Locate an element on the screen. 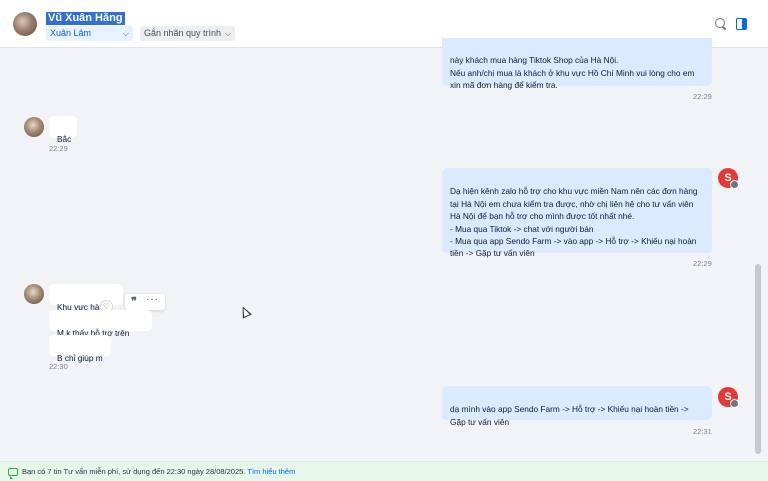 This screenshot has width=768, height=481. tag-select: Gắn nhãn quy trình ⌵ is located at coordinates (187, 33).